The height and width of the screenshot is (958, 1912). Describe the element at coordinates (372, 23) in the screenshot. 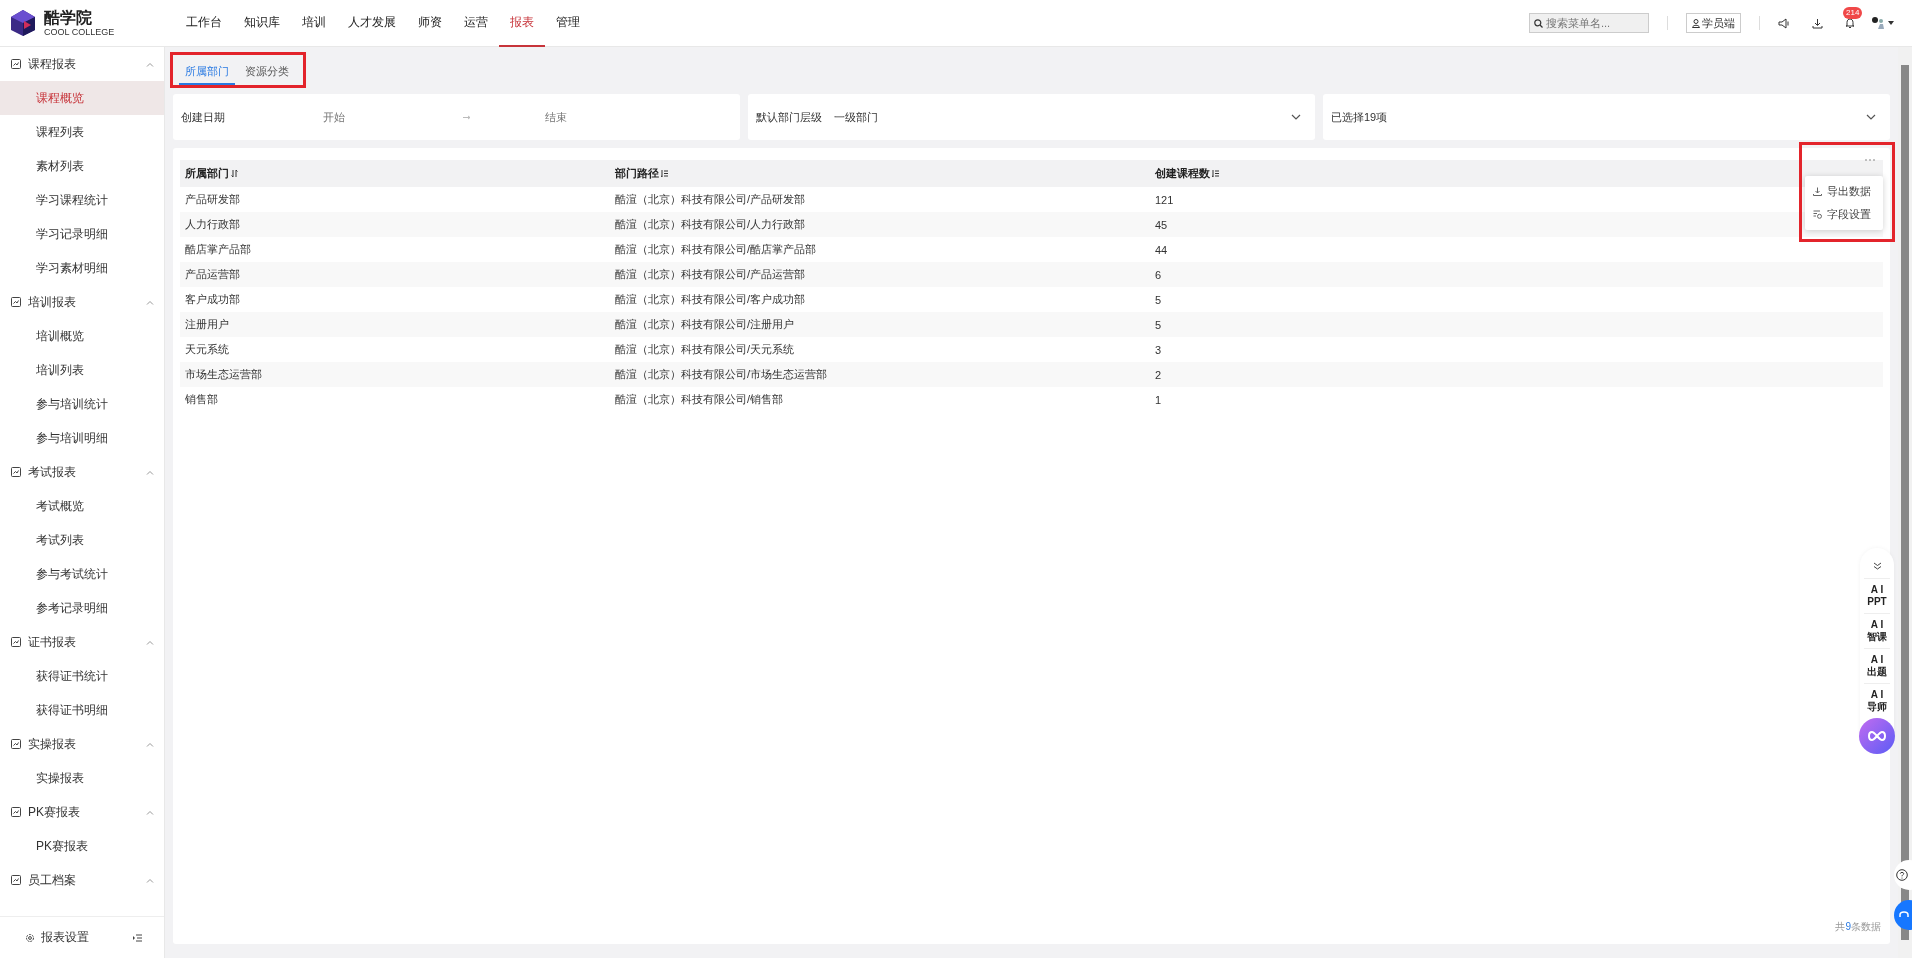

I see `nav-tab: 人才发展` at that location.